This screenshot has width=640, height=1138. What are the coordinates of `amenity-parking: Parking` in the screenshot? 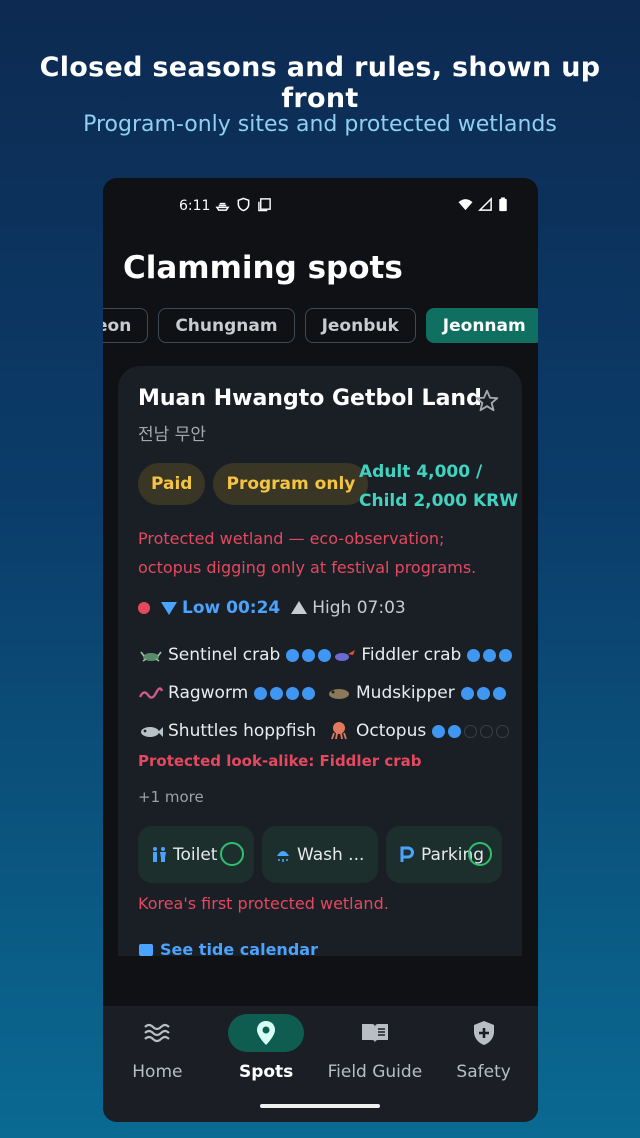 It's located at (444, 854).